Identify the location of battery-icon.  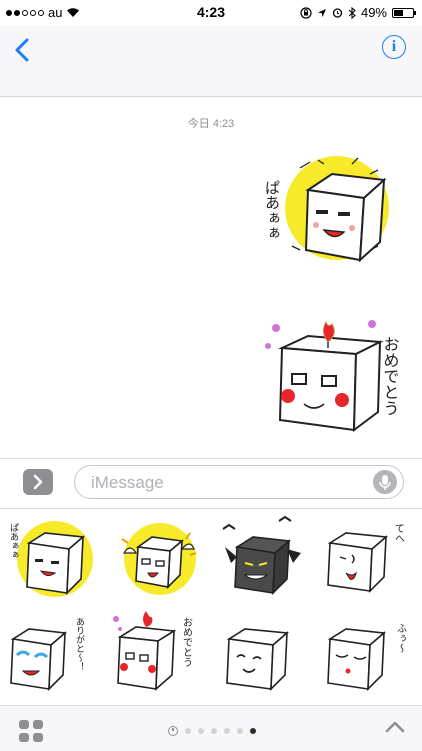
(404, 12).